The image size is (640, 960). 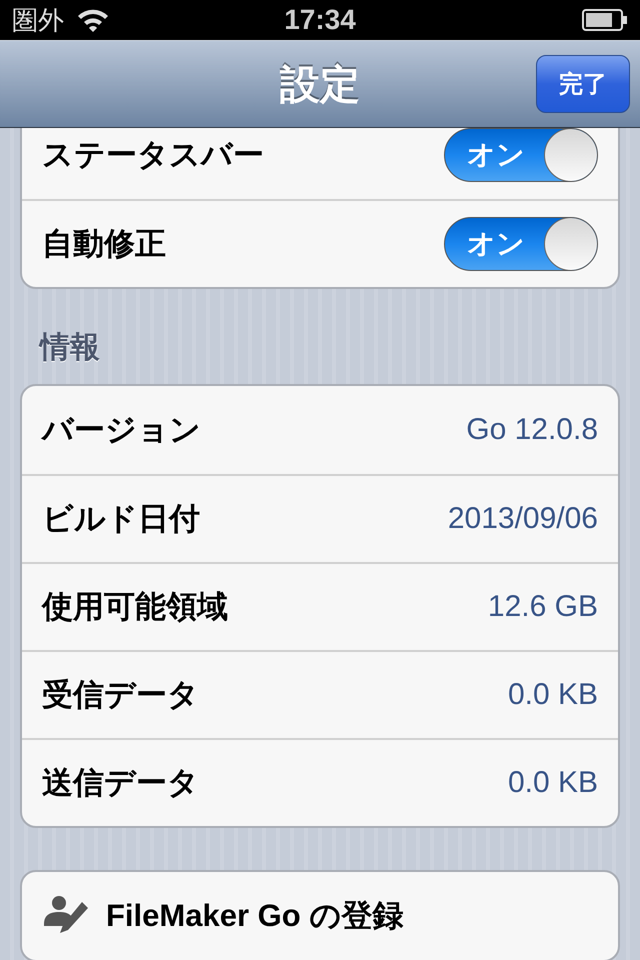 I want to click on register-button: FileMaker Go の登録, so click(x=320, y=916).